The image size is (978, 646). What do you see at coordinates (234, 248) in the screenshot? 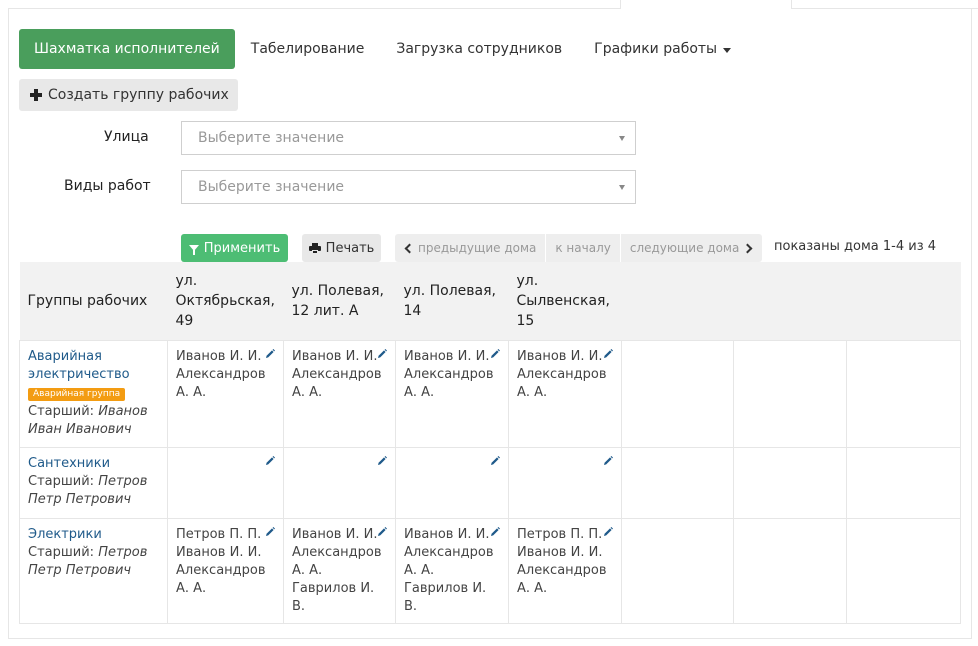
I see `apply-button: Применить` at bounding box center [234, 248].